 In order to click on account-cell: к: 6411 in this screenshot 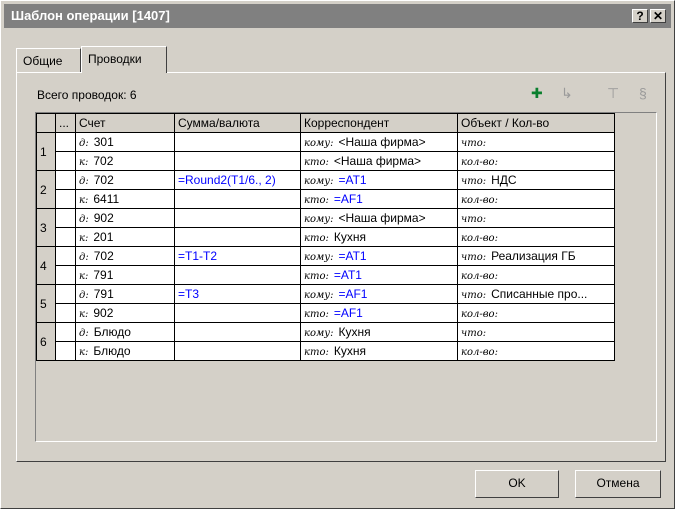, I will do `click(125, 199)`.